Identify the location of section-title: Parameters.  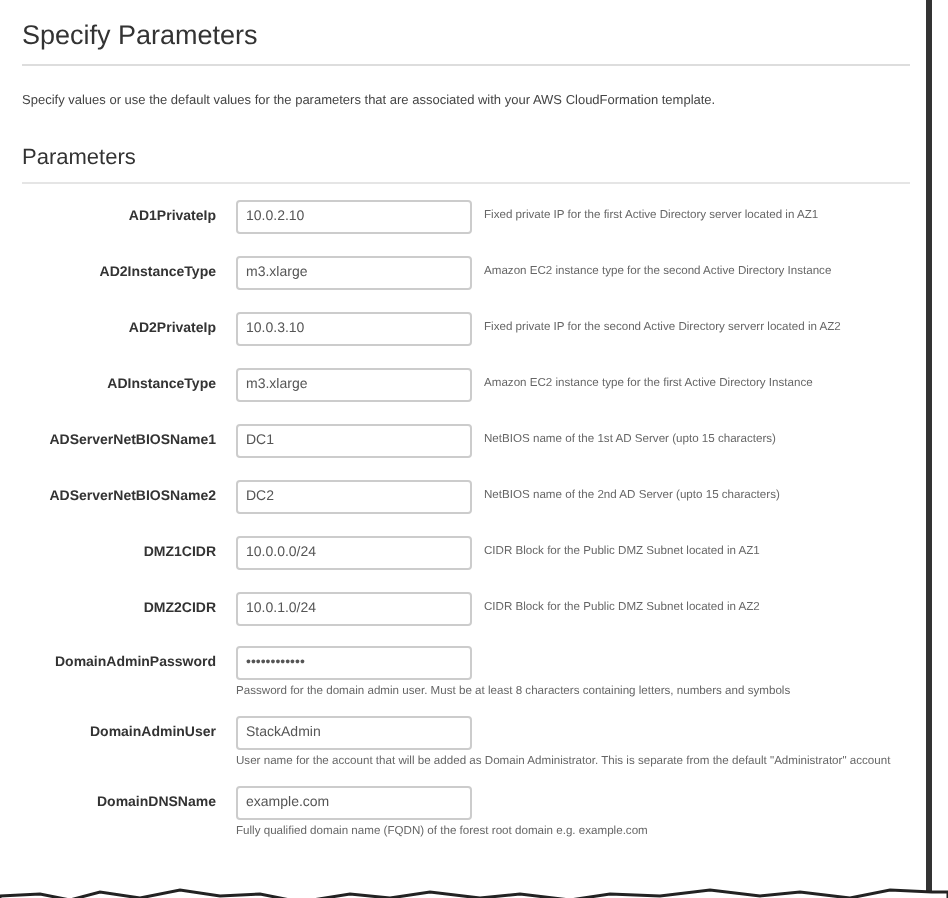
(466, 162).